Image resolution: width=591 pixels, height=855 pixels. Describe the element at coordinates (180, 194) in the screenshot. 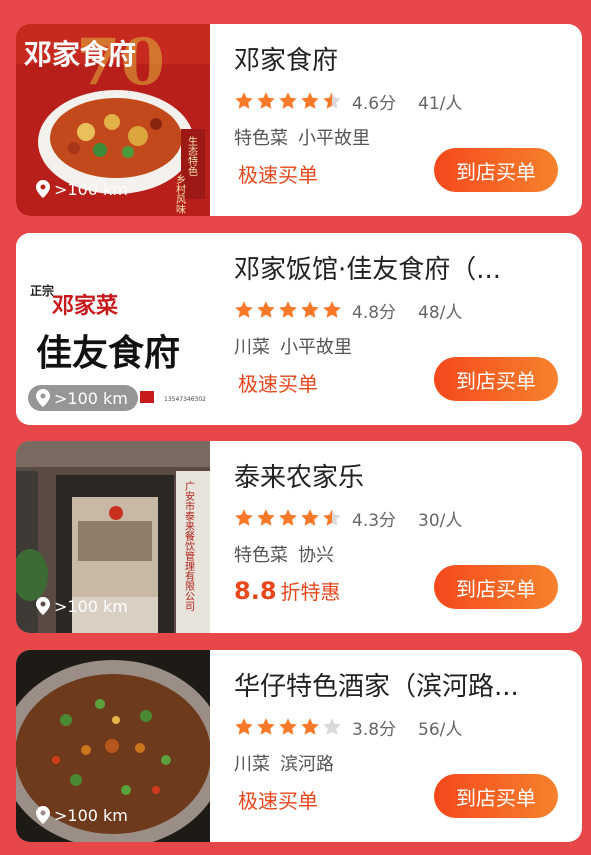

I see `side-text: 乡村风味` at that location.